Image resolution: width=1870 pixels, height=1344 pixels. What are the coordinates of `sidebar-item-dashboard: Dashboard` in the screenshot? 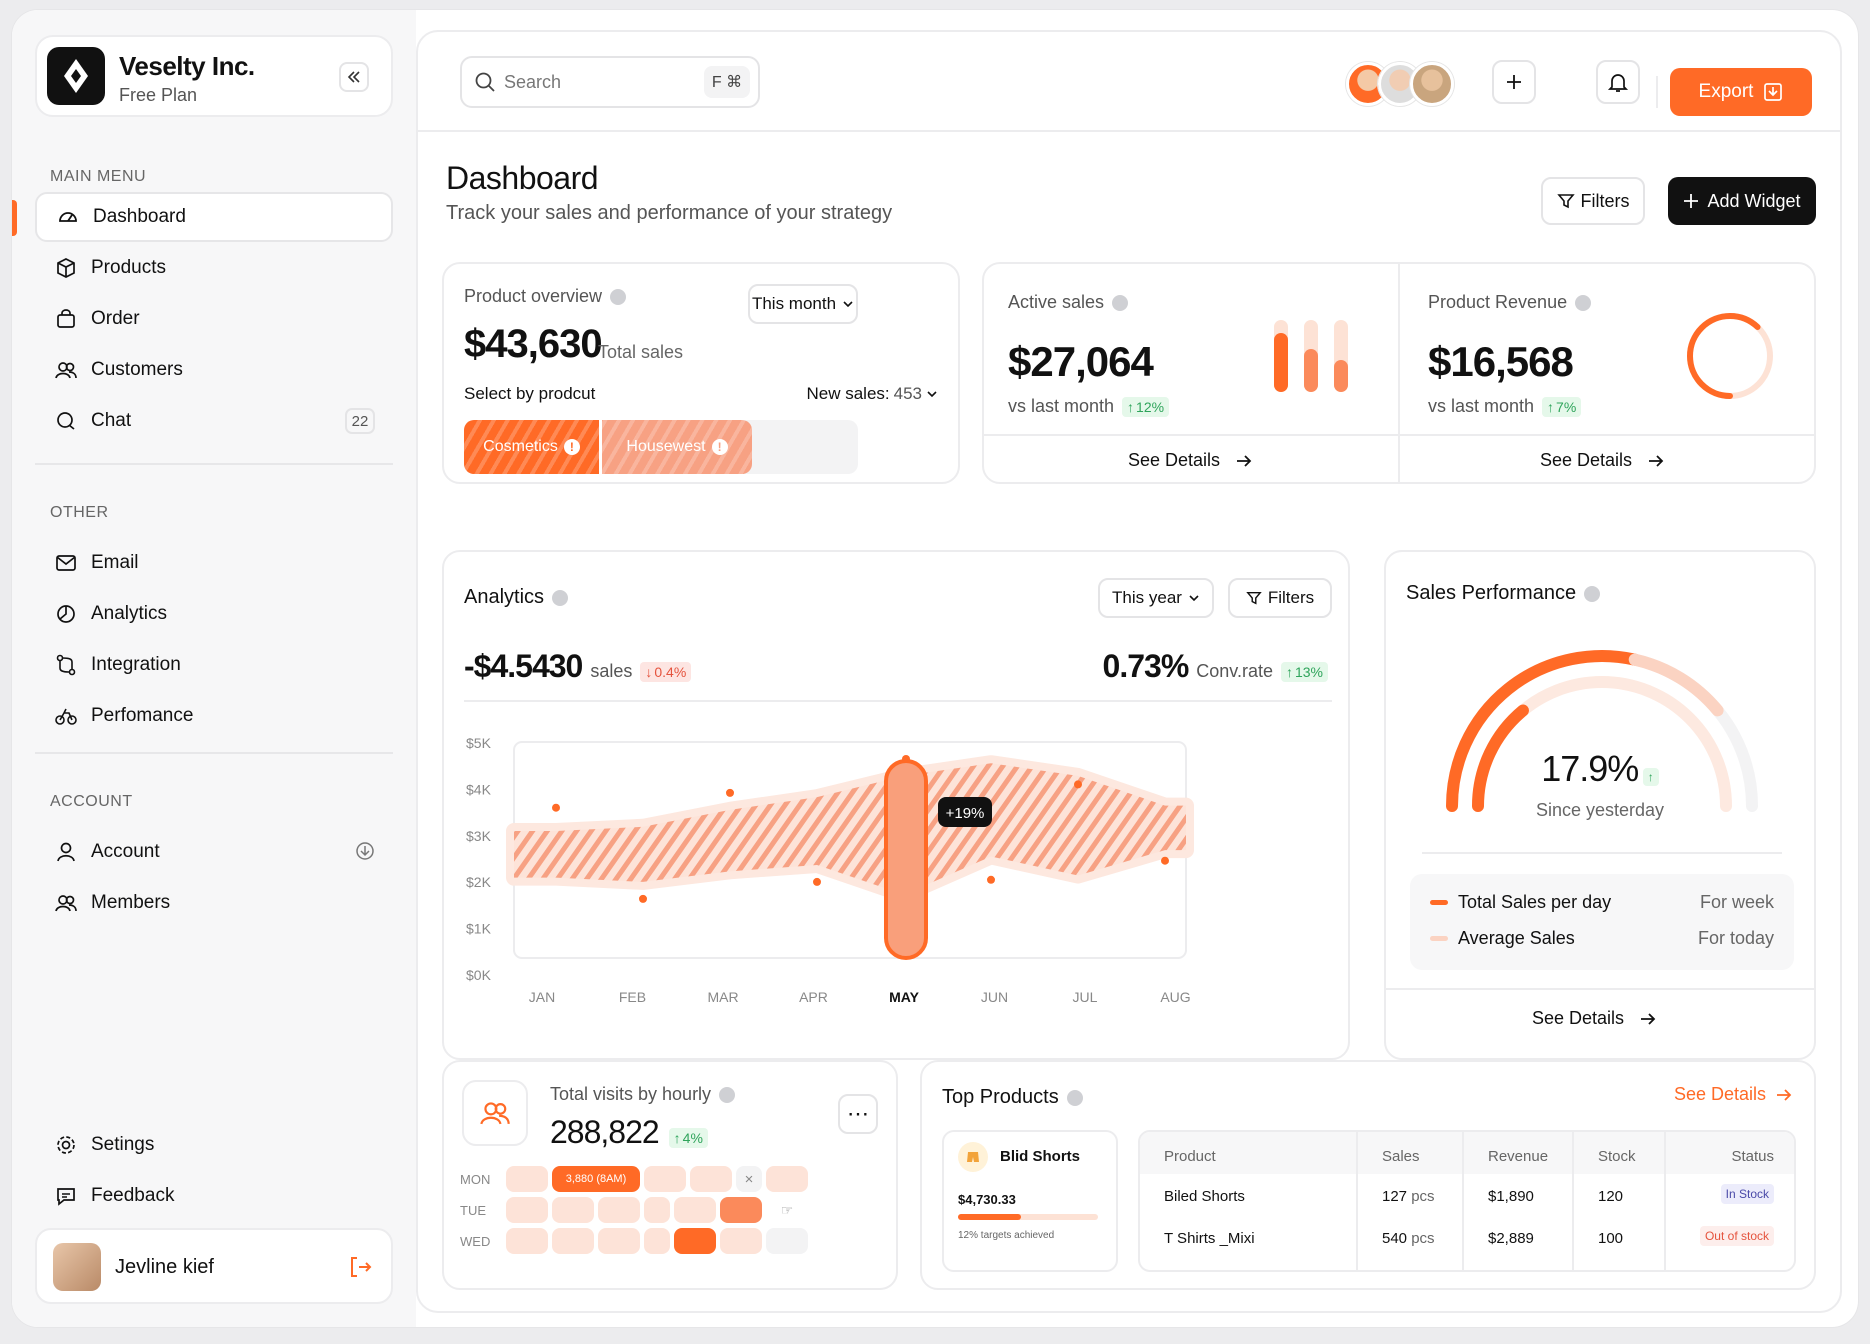 It's located at (214, 217).